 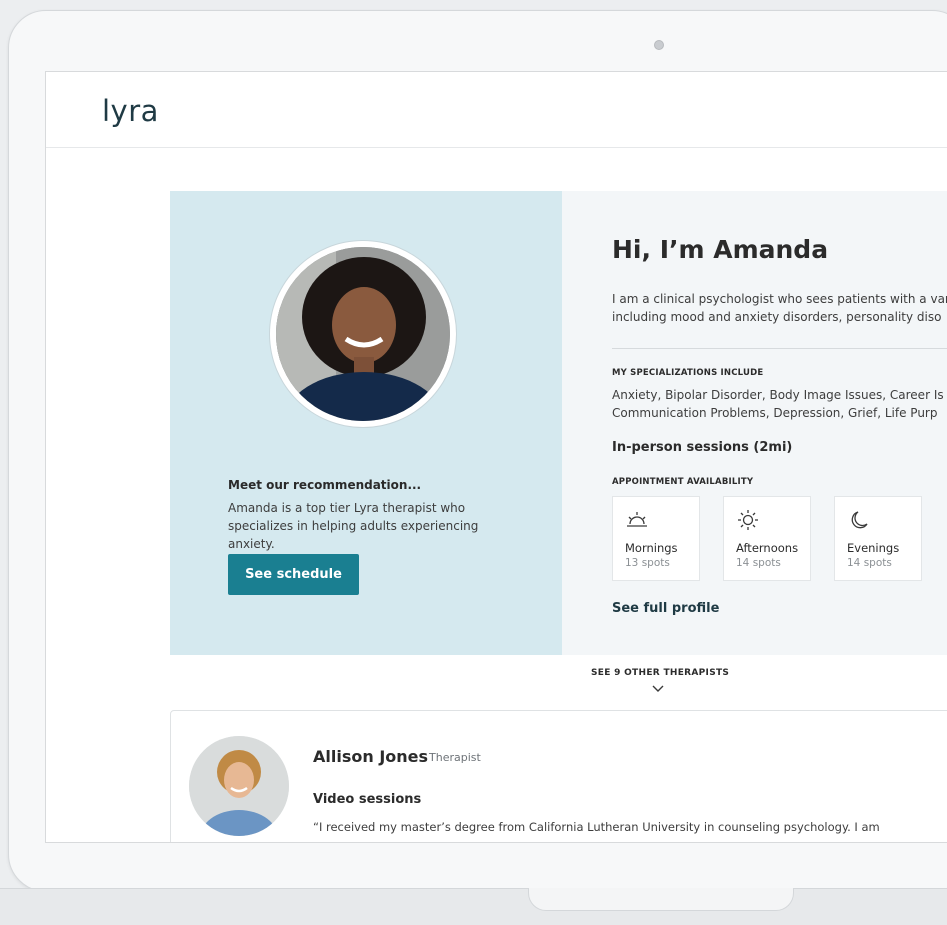 What do you see at coordinates (370, 756) in the screenshot?
I see `card-therapist-name: Allison Jones` at bounding box center [370, 756].